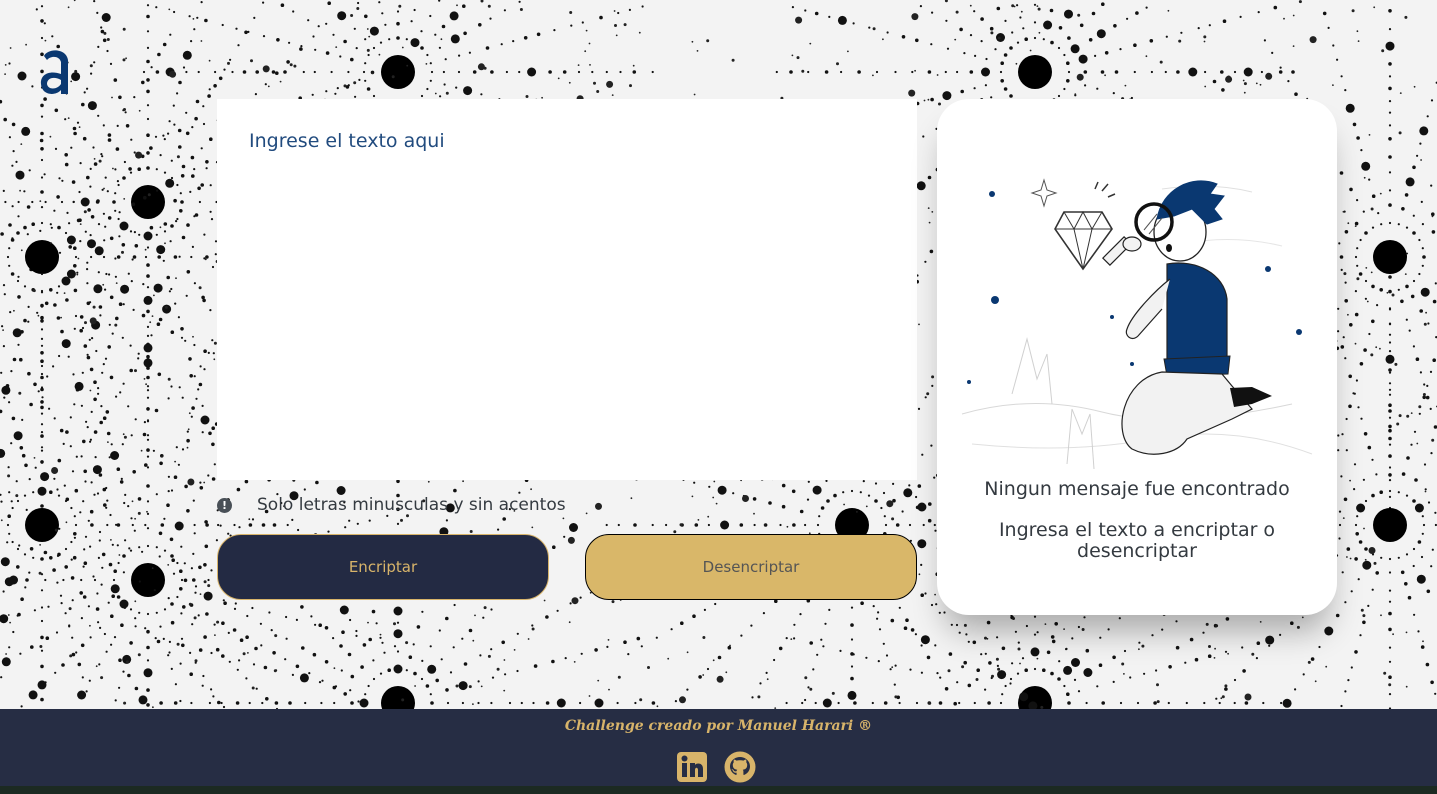 The image size is (1437, 794). What do you see at coordinates (692, 767) in the screenshot?
I see `linkedin-icon` at bounding box center [692, 767].